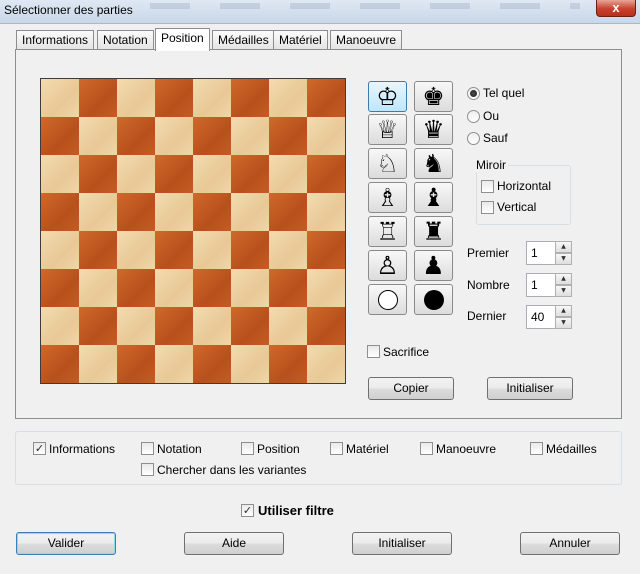  Describe the element at coordinates (530, 388) in the screenshot. I see `initialiser-position-button: Initialiser` at that location.